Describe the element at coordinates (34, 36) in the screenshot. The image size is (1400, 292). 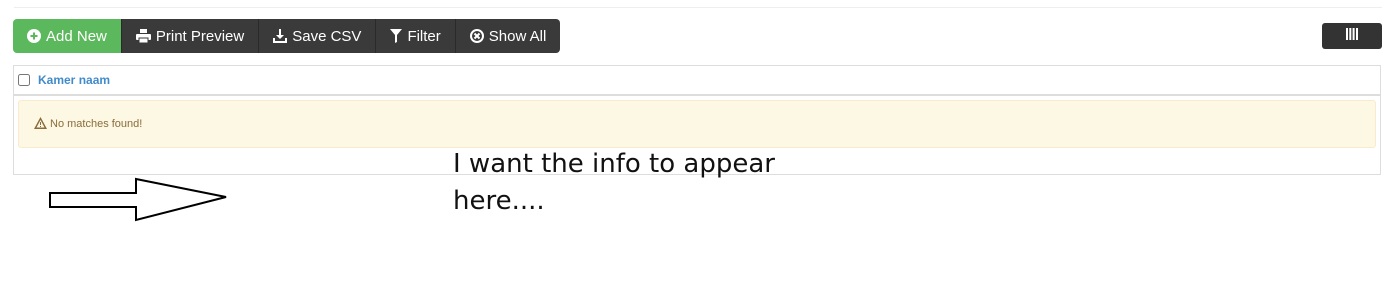
I see `plus-circle-icon` at that location.